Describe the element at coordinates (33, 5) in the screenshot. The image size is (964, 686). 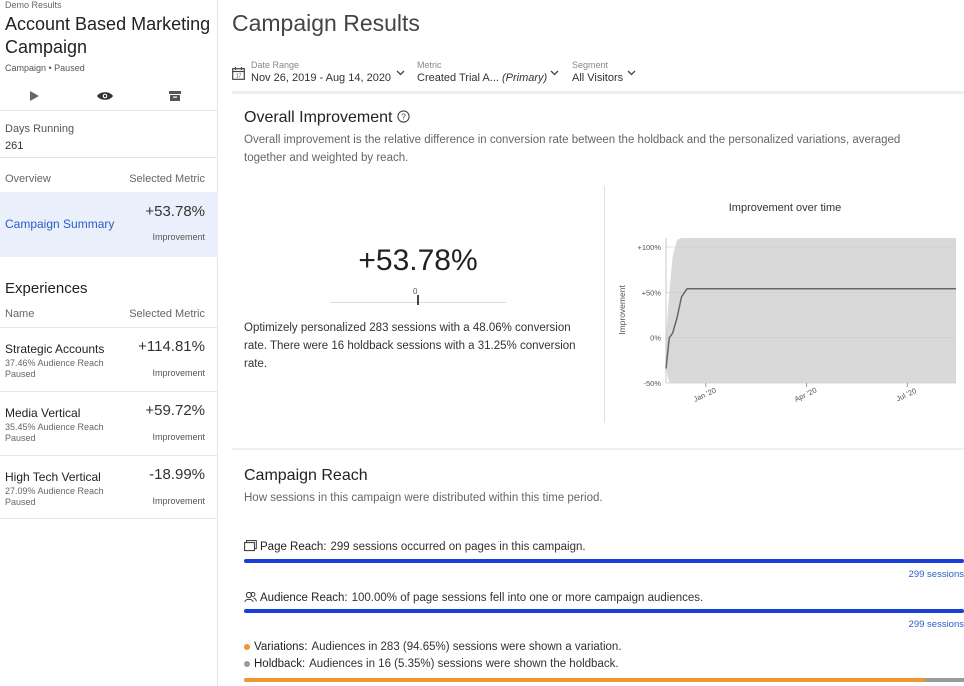
I see `demo-results-label: Demo Results` at that location.